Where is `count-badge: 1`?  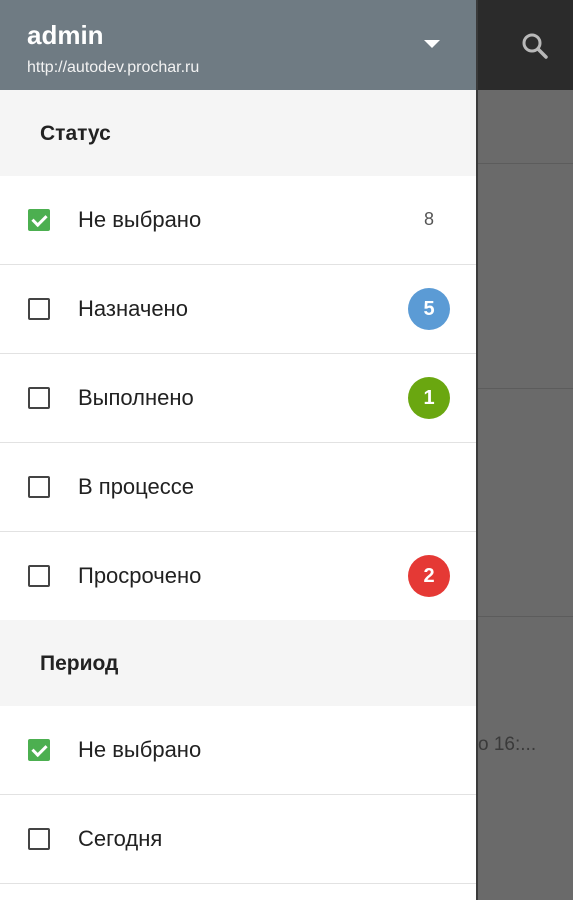
count-badge: 1 is located at coordinates (429, 398).